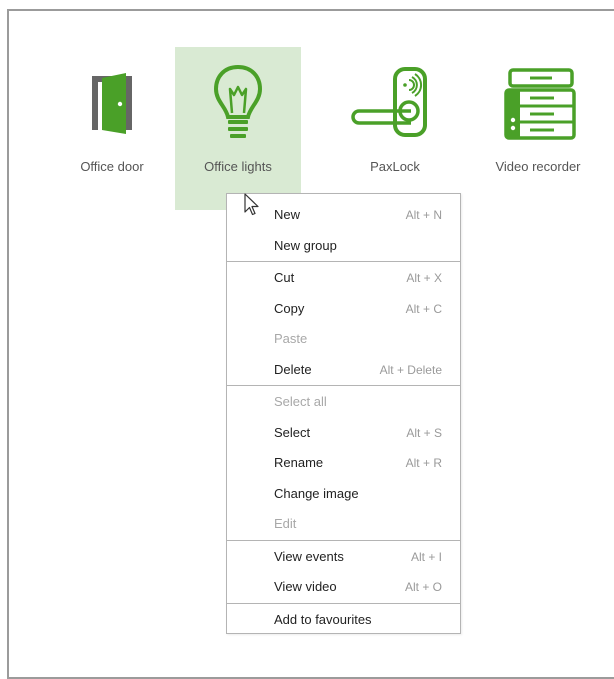 The image size is (614, 679). What do you see at coordinates (299, 462) in the screenshot?
I see `menu-item-label: Rename` at bounding box center [299, 462].